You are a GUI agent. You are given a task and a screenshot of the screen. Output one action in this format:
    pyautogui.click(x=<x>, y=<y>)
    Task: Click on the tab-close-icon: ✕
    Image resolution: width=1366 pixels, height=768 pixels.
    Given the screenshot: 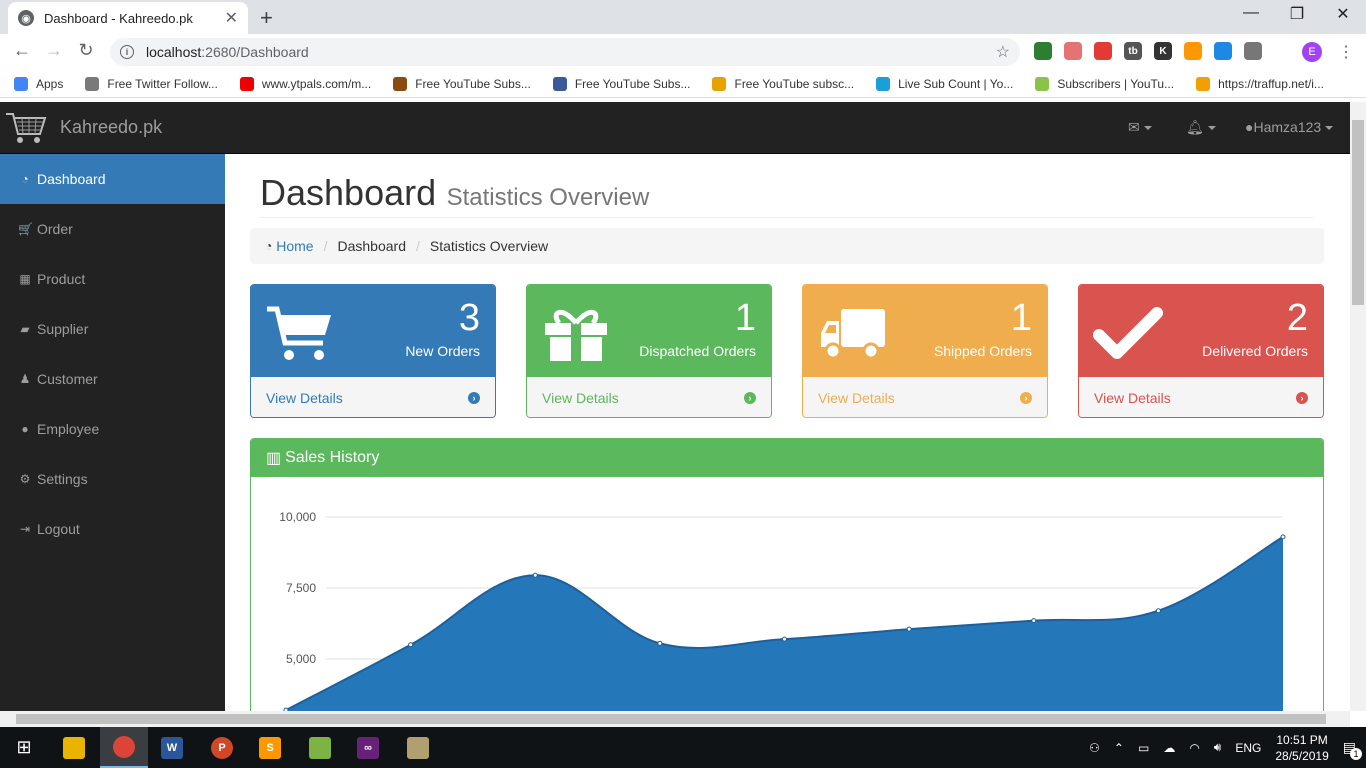 What is the action you would take?
    pyautogui.click(x=231, y=18)
    